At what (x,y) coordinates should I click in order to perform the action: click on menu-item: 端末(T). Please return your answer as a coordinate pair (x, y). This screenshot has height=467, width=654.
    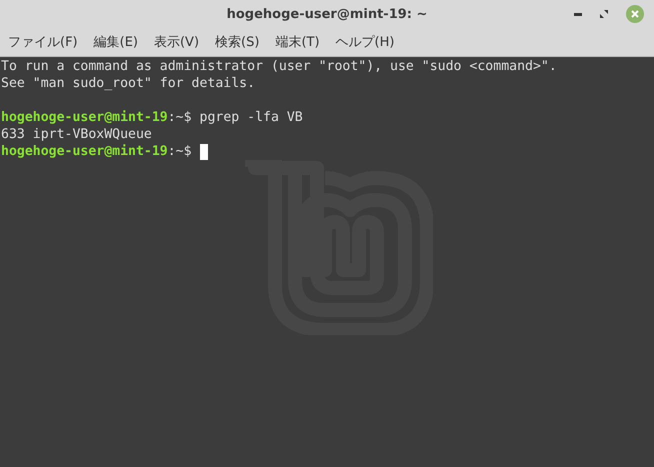
    Looking at the image, I should click on (297, 42).